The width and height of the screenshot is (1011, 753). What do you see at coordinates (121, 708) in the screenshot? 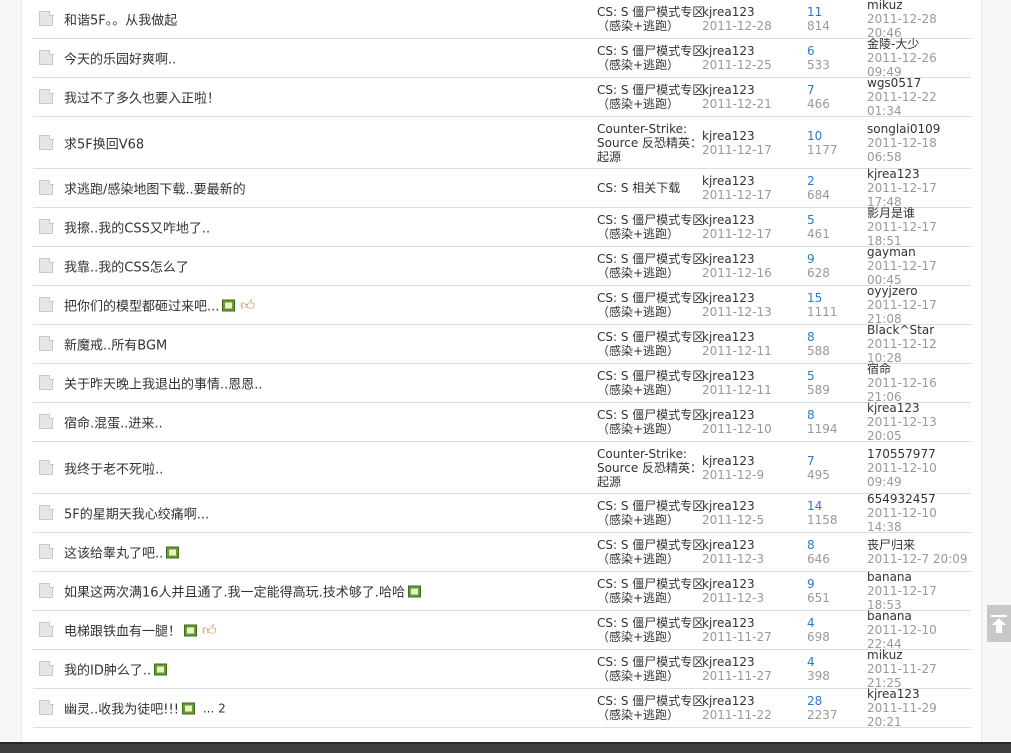
I see `thread-title-link: 幽灵..收我为徒吧!!!` at bounding box center [121, 708].